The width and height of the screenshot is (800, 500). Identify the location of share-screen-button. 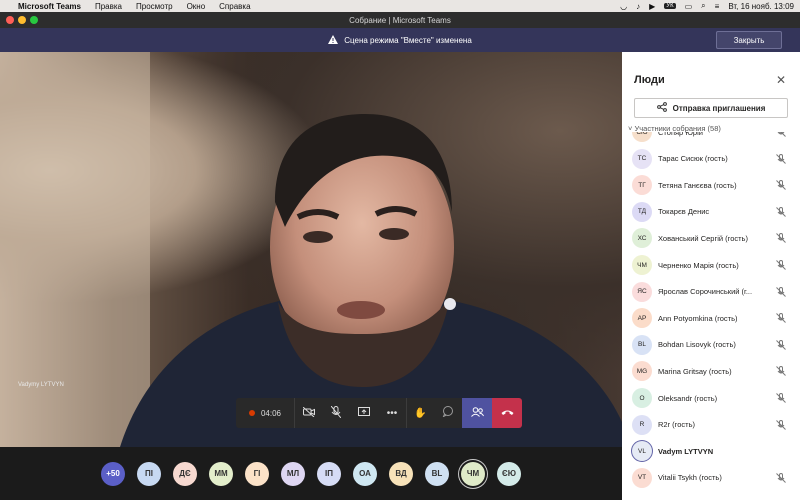
(364, 413).